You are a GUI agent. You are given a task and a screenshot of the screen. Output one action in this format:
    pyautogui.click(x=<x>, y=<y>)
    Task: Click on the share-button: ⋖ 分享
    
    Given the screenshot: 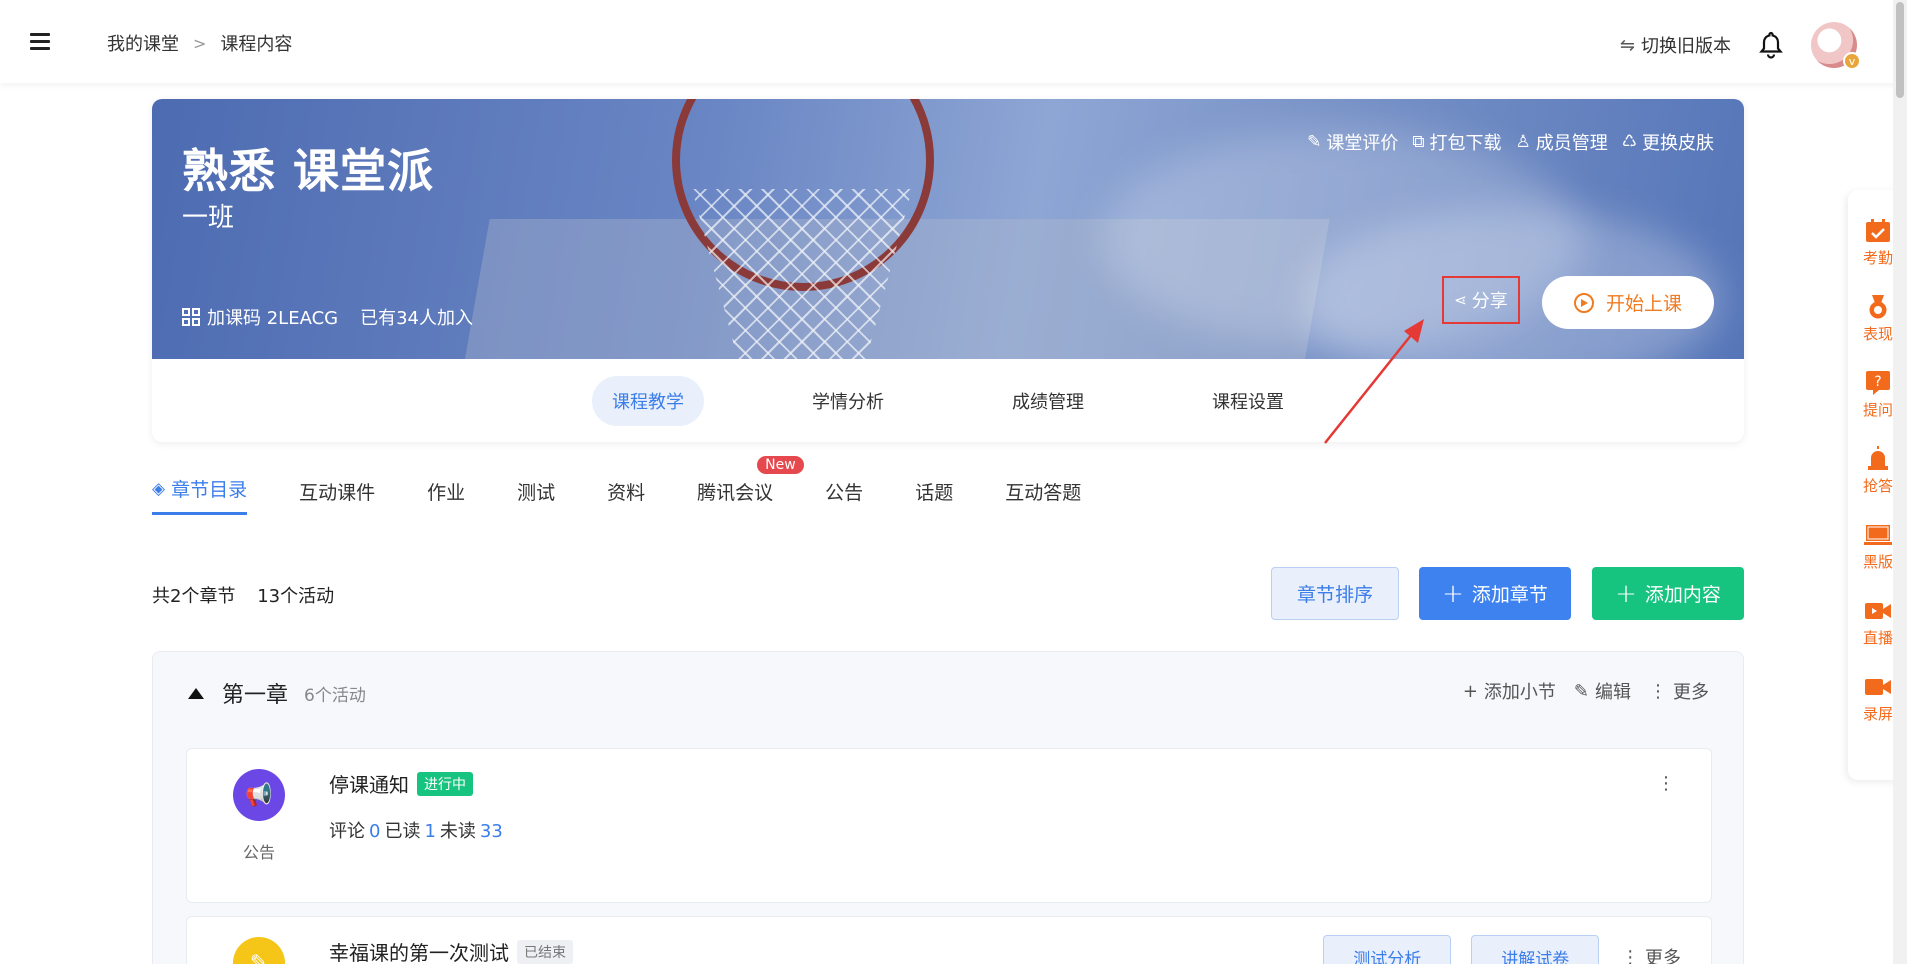 What is the action you would take?
    pyautogui.click(x=1481, y=300)
    